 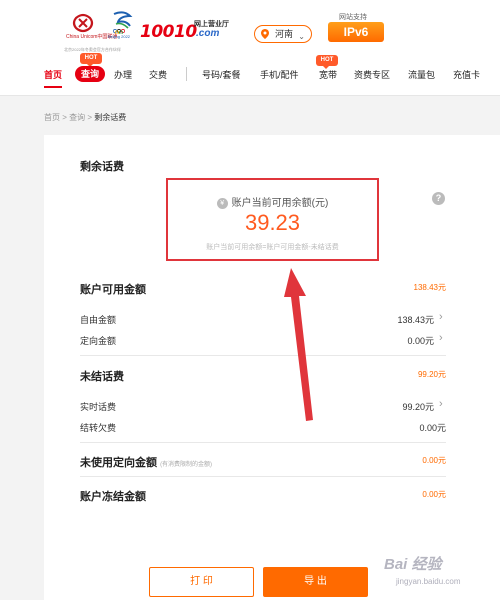 What do you see at coordinates (222, 203) in the screenshot?
I see `yen-icon: ¥` at bounding box center [222, 203].